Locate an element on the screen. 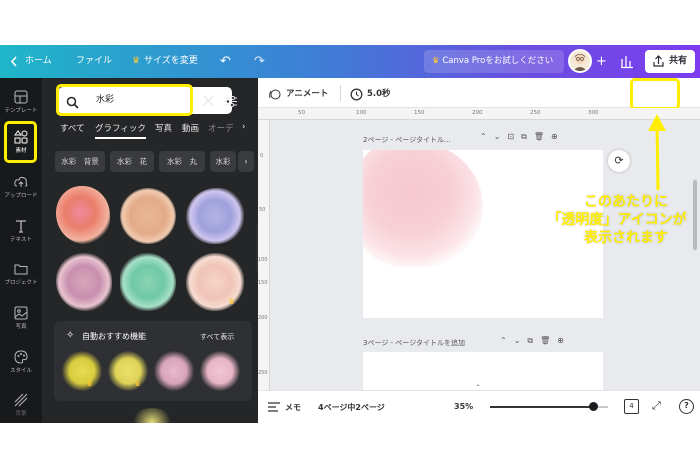  annotation-text: このあたりに 「透明度」アイコンが 表示されます is located at coordinates (623, 220).